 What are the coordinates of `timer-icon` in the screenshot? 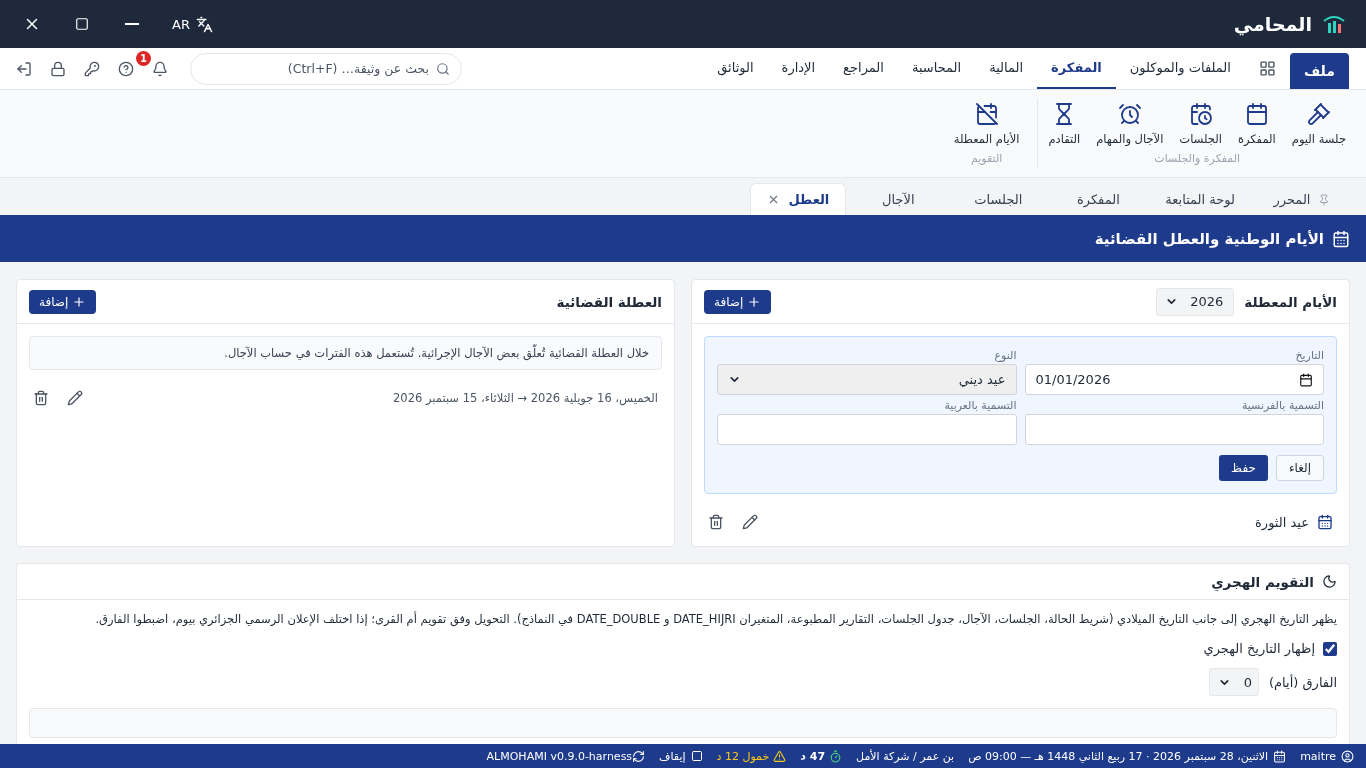 It's located at (836, 756).